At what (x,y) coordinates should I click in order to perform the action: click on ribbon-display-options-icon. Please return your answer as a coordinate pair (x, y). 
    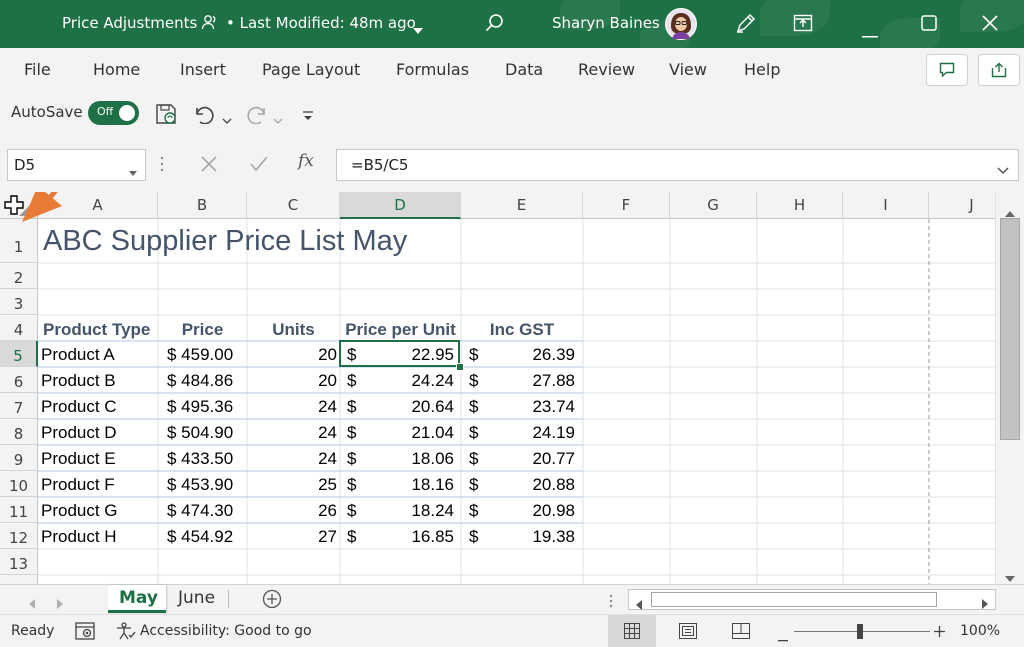
    Looking at the image, I should click on (803, 25).